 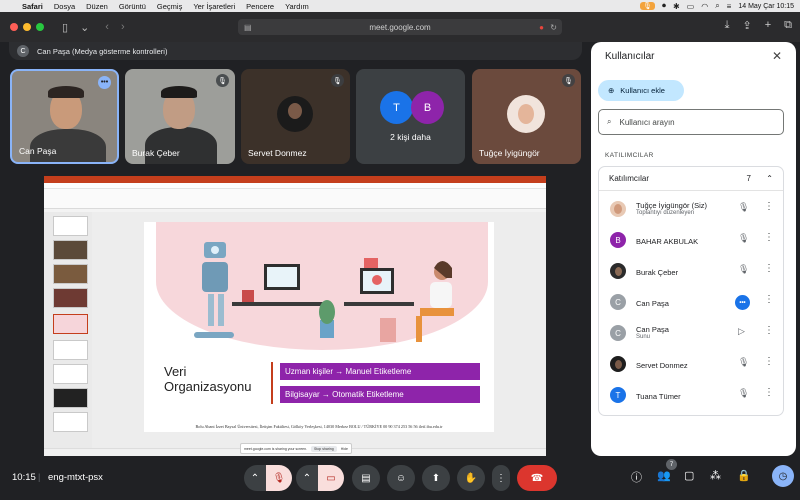 What do you see at coordinates (84, 27) in the screenshot?
I see `tab-group-chevron-icon: ⌄` at bounding box center [84, 27].